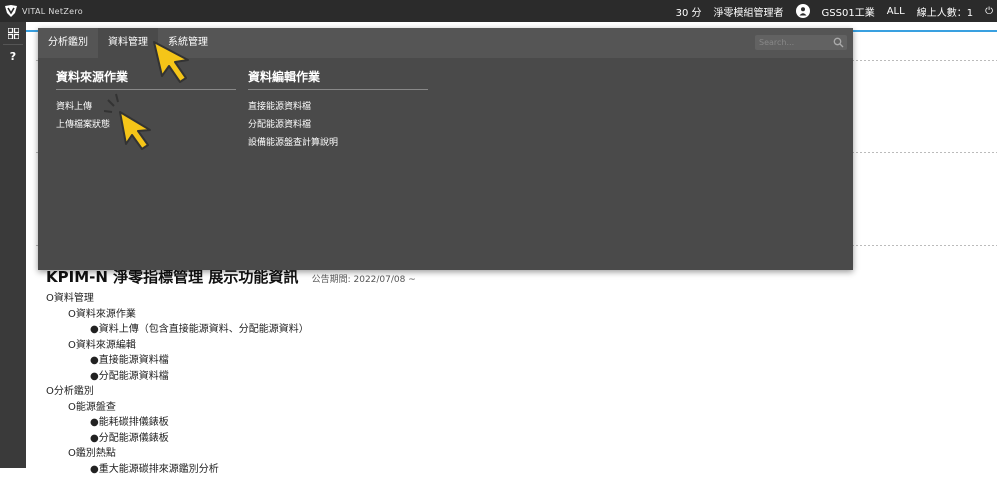 The height and width of the screenshot is (477, 997). I want to click on menu-item-equipment-calc: 設備能源盤查計算說明, so click(338, 143).